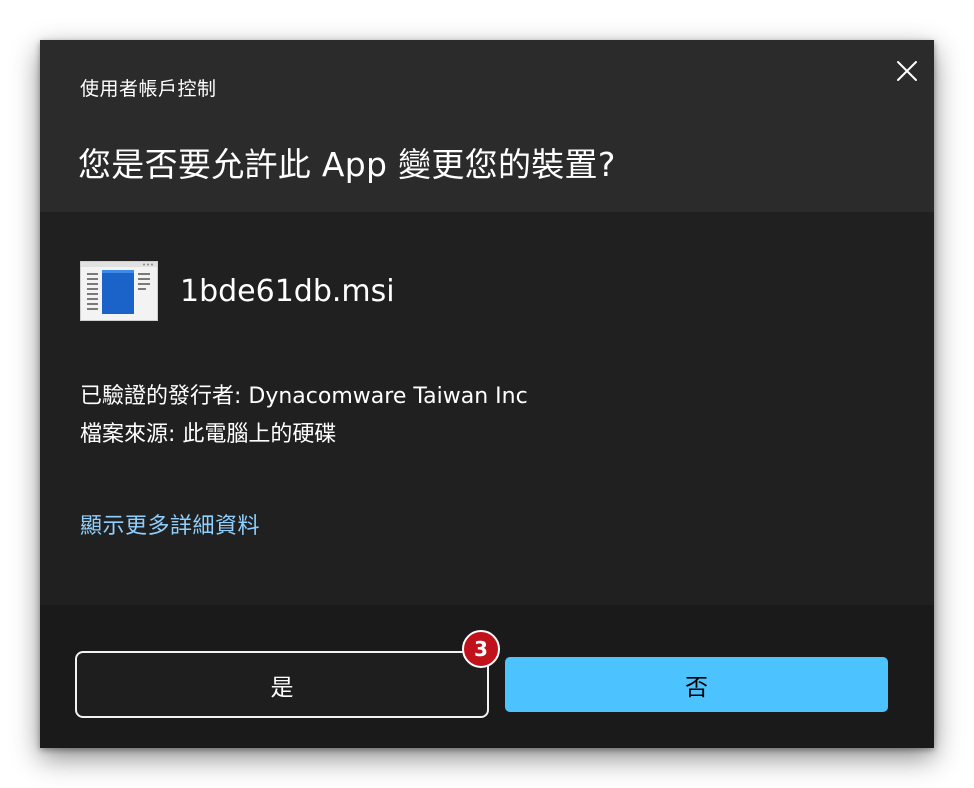 Image resolution: width=974 pixels, height=788 pixels. I want to click on yes-button: 是, so click(282, 684).